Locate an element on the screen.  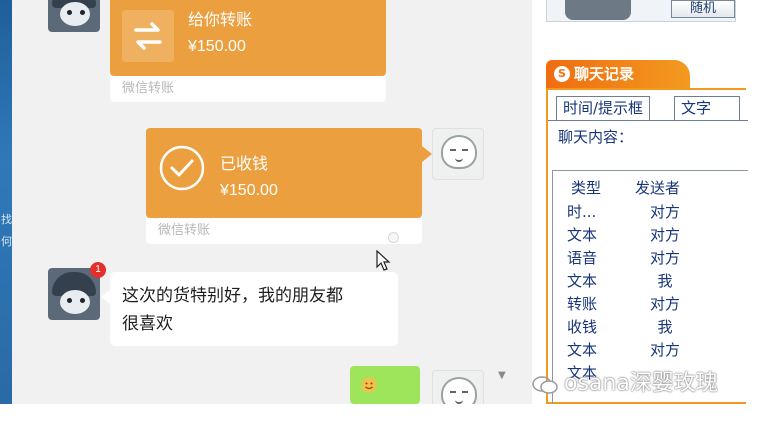
message-line: 这次的货特别好，我的朋友都 is located at coordinates (232, 296).